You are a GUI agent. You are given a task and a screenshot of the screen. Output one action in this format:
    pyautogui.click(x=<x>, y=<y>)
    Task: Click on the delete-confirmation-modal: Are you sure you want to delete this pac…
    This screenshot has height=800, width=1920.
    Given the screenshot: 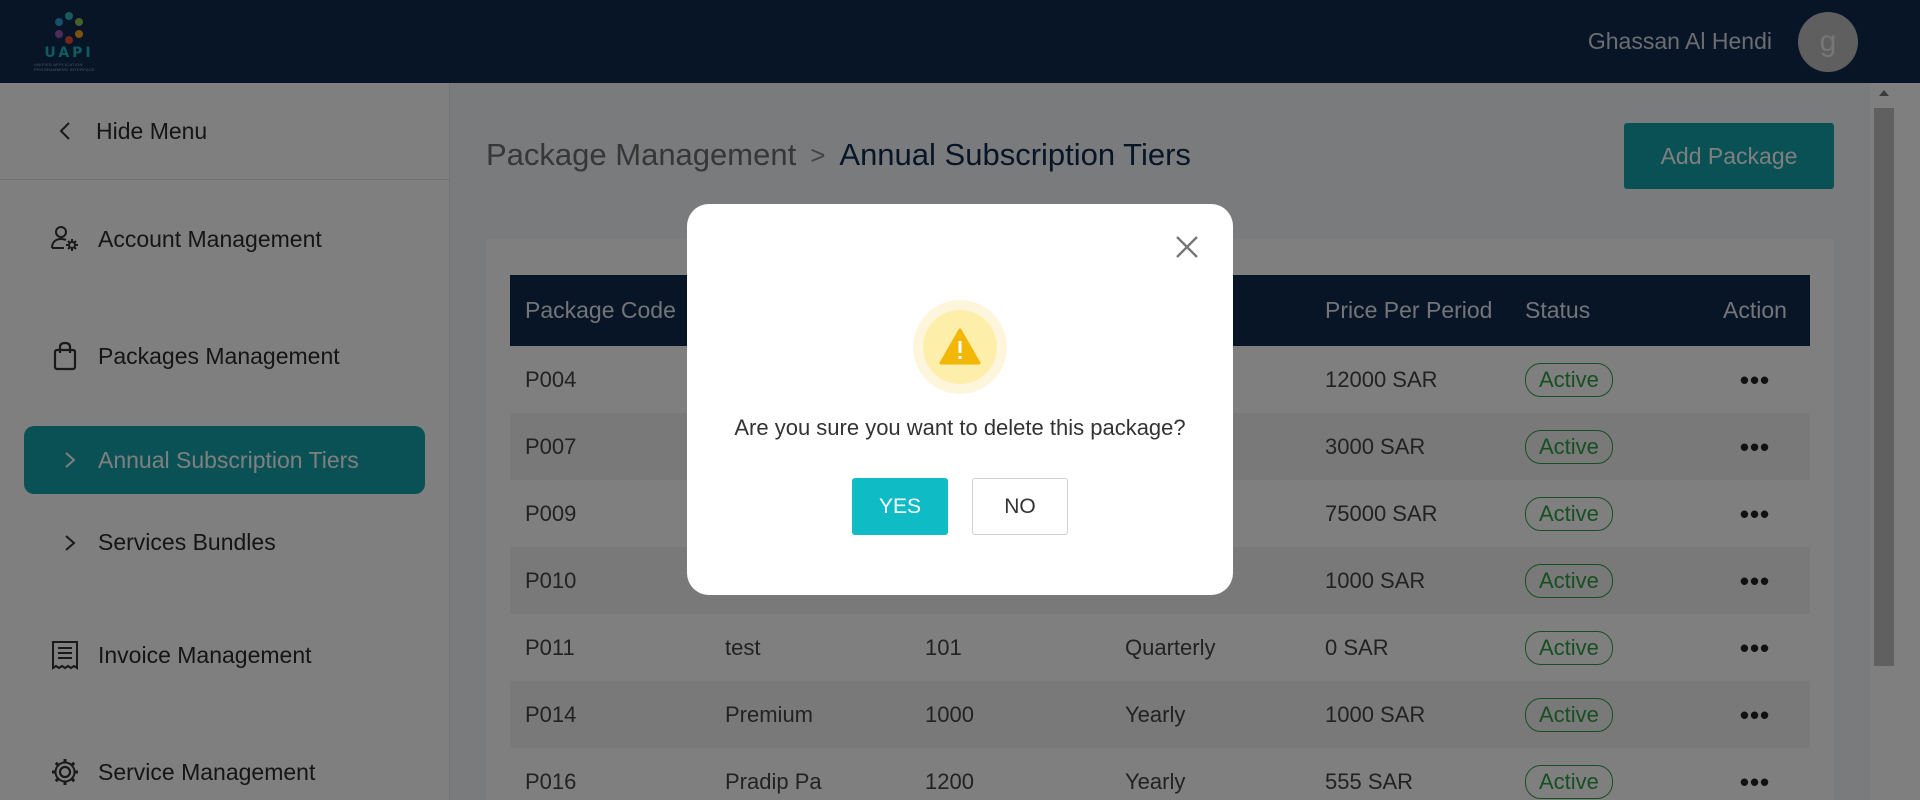 What is the action you would take?
    pyautogui.click(x=960, y=399)
    